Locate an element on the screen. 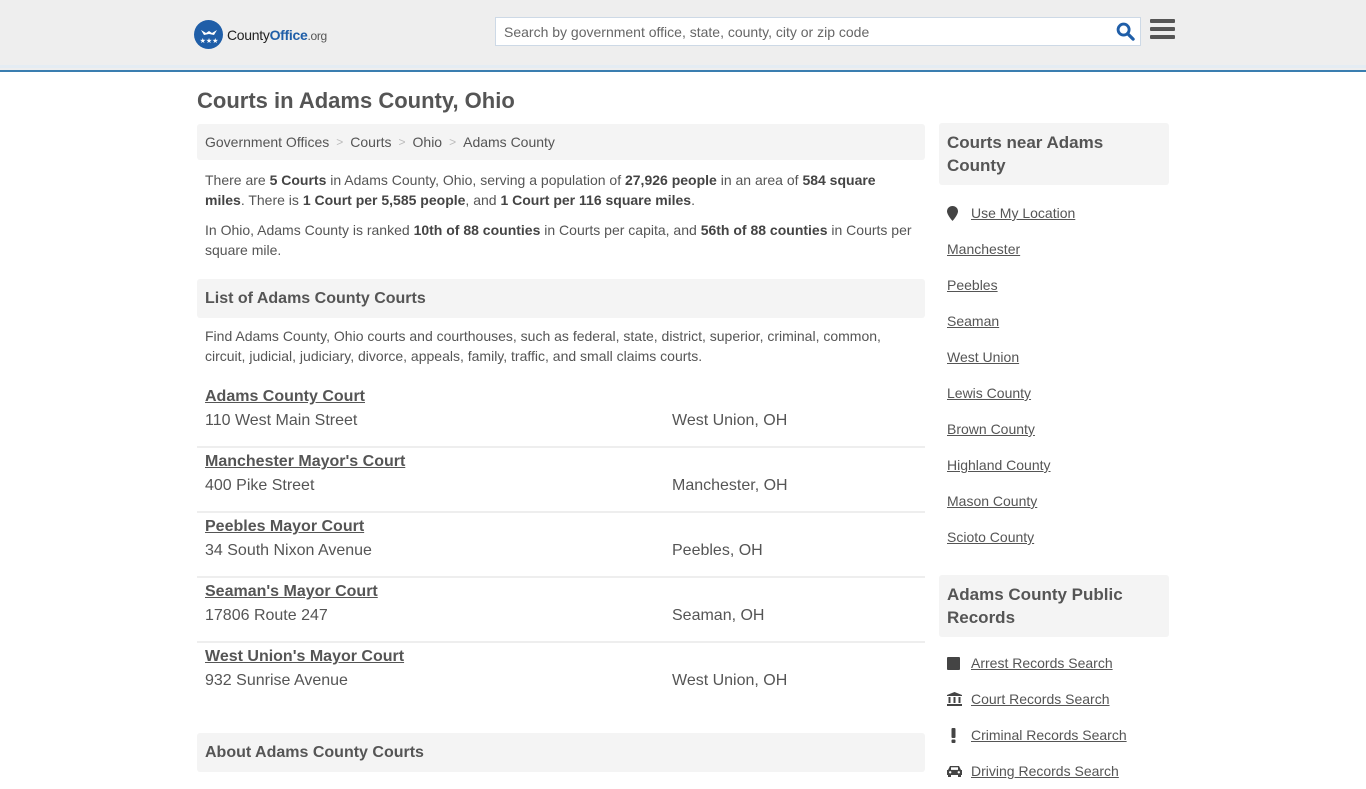 The image size is (1366, 789). logo-text-org: .org is located at coordinates (317, 35).